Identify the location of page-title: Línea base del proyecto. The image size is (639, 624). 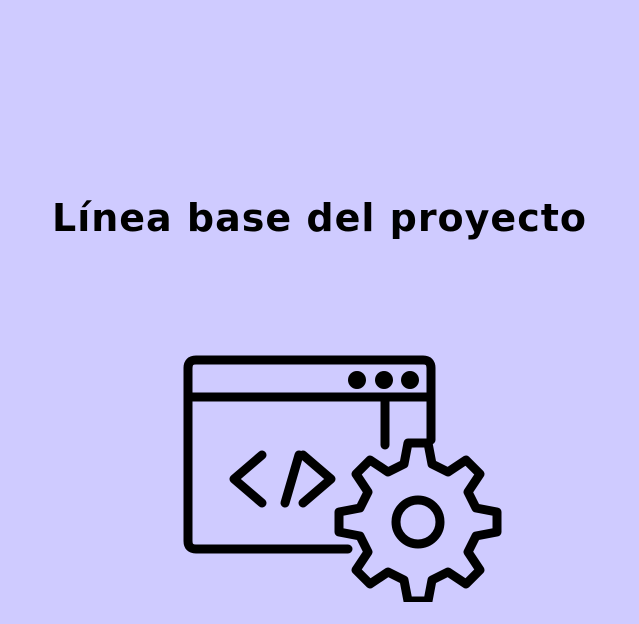
(319, 218).